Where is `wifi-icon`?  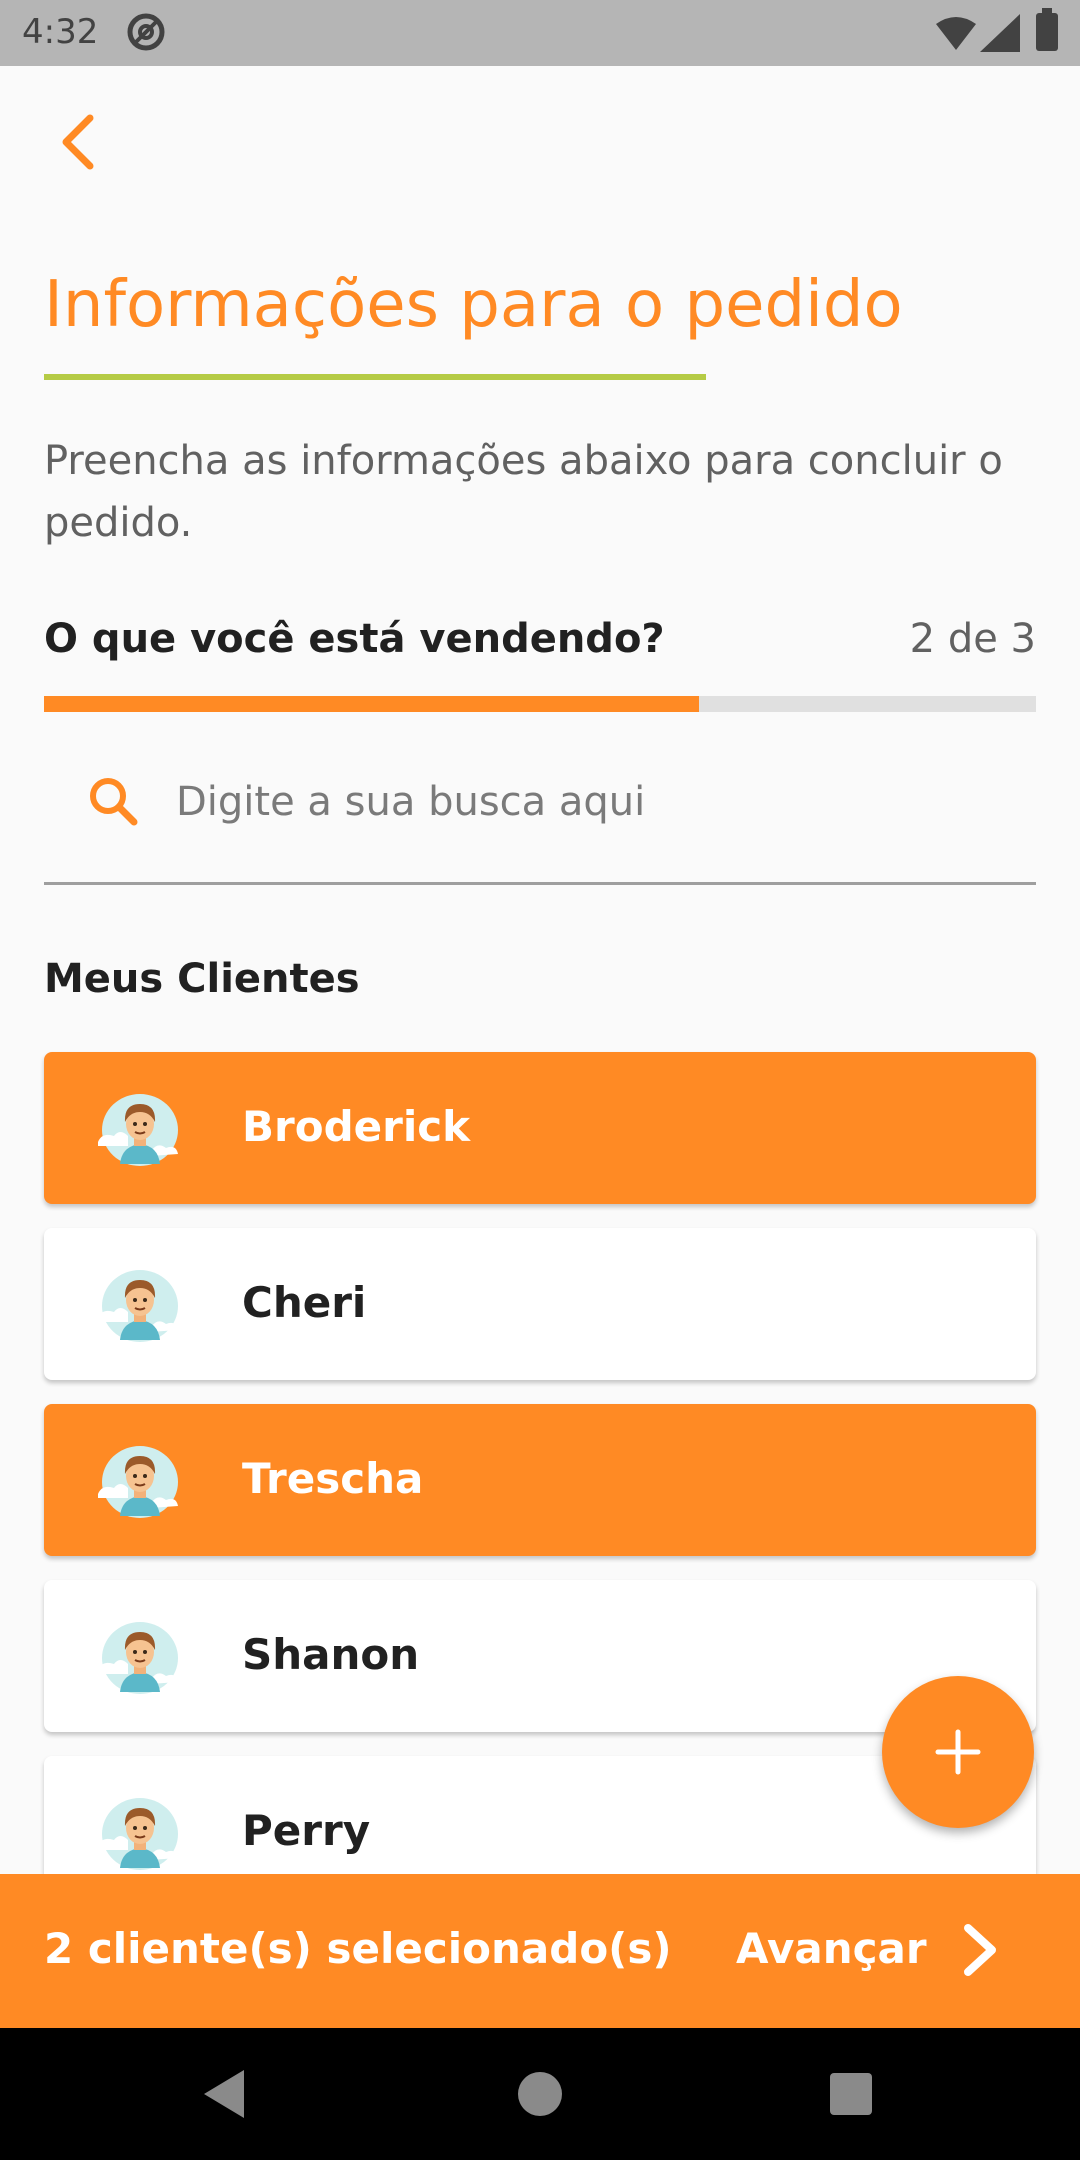 wifi-icon is located at coordinates (956, 33).